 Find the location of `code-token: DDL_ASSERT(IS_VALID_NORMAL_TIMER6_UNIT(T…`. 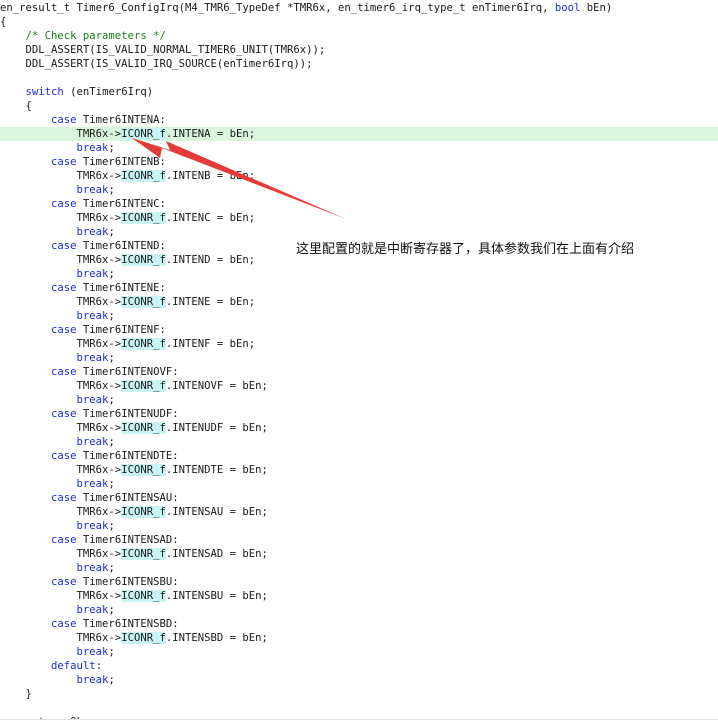

code-token: DDL_ASSERT(IS_VALID_NORMAL_TIMER6_UNIT(T… is located at coordinates (163, 50).